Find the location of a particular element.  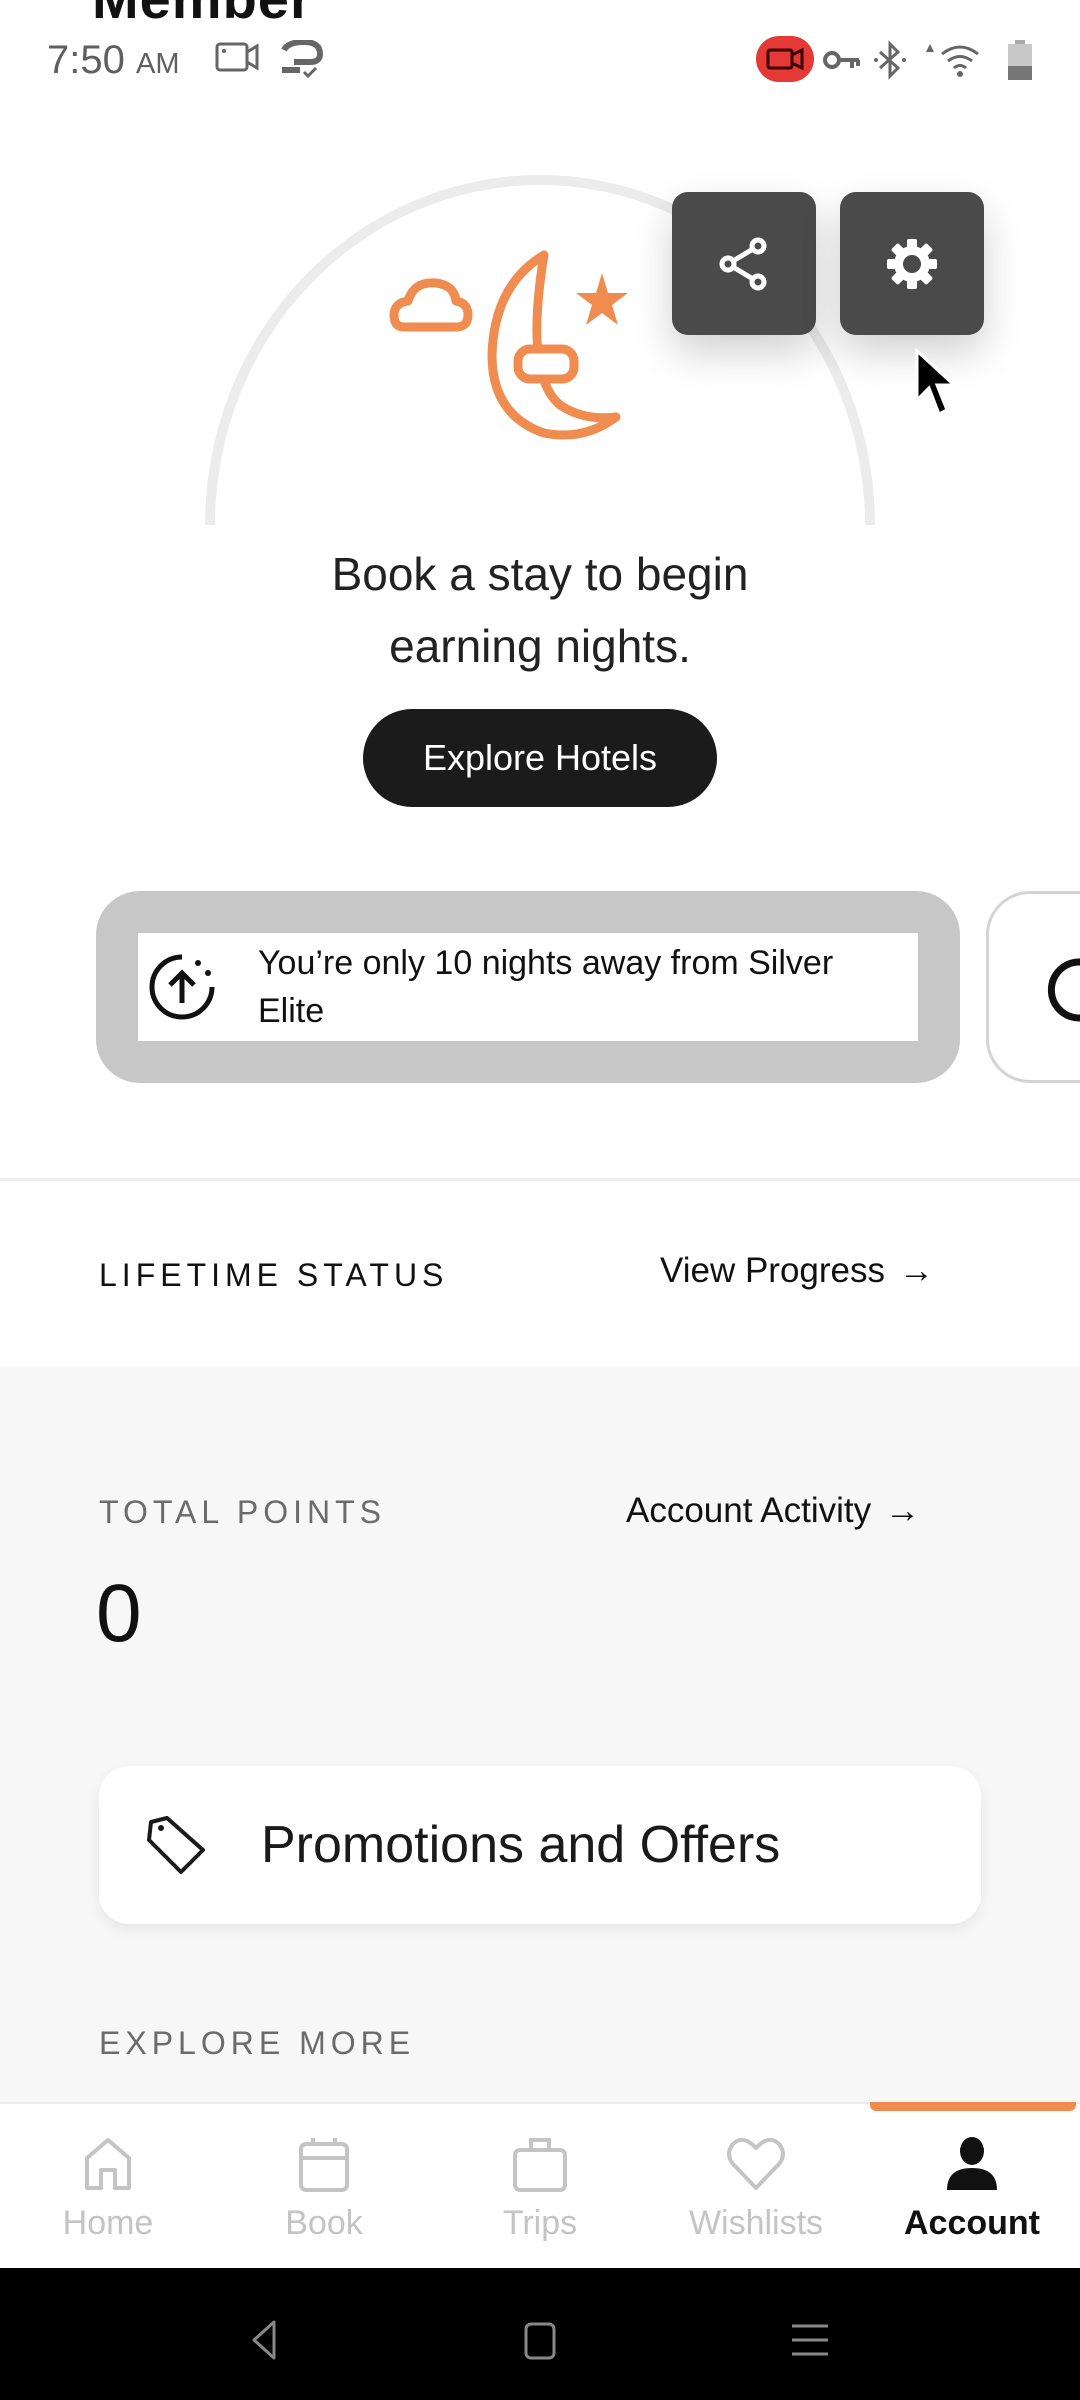

recents-icon is located at coordinates (810, 2340).